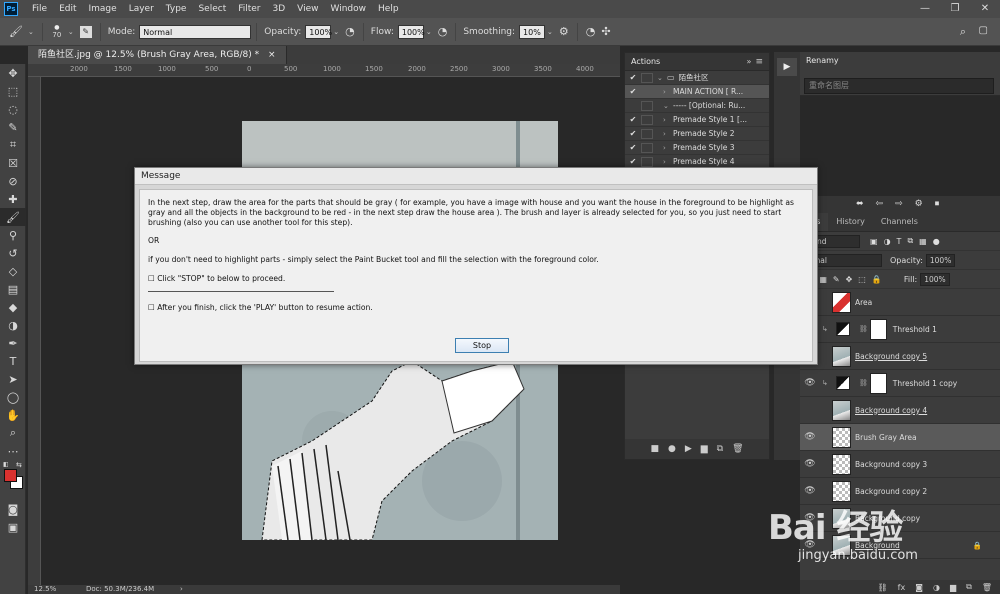 The height and width of the screenshot is (594, 1000). I want to click on gear-icon: ⚙, so click(919, 204).